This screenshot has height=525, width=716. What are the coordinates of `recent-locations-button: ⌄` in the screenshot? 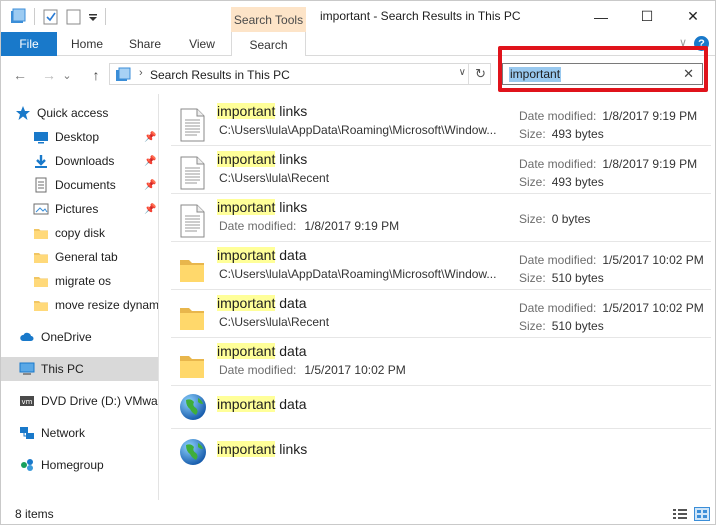 It's located at (67, 75).